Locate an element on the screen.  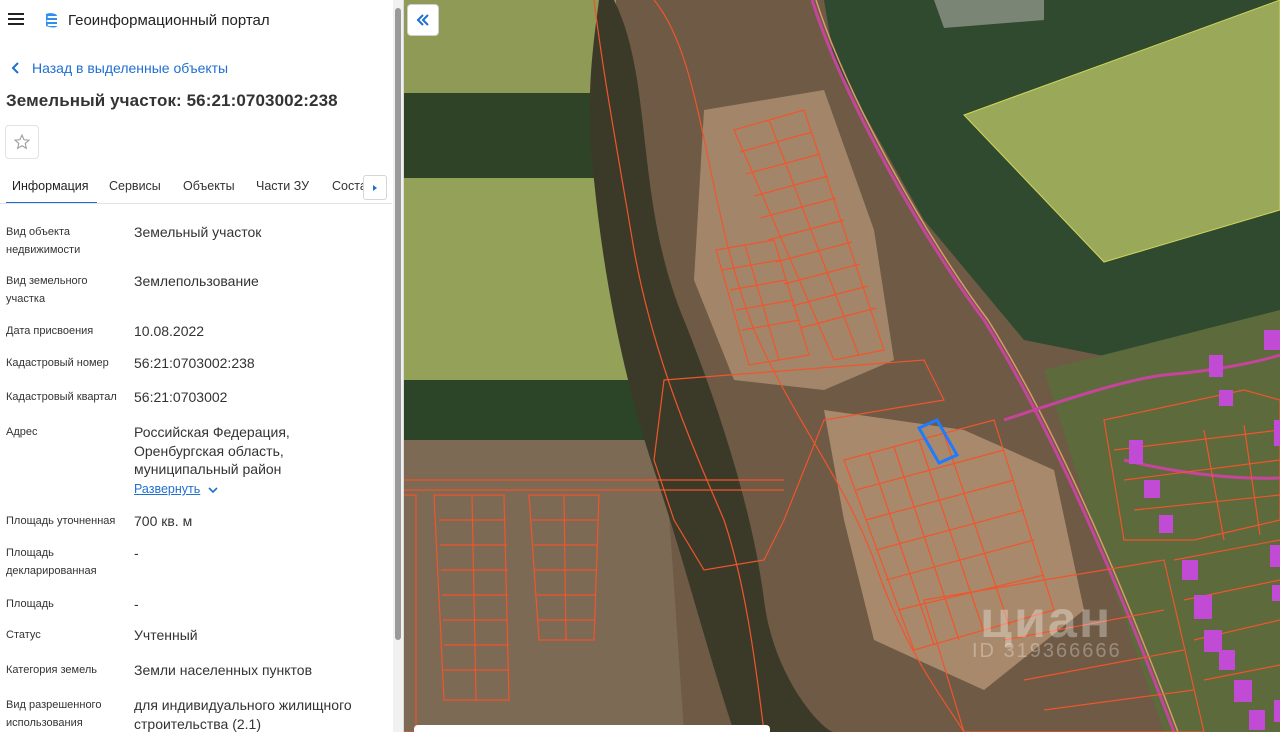
watermark-id: ID 319366666 is located at coordinates (1047, 651).